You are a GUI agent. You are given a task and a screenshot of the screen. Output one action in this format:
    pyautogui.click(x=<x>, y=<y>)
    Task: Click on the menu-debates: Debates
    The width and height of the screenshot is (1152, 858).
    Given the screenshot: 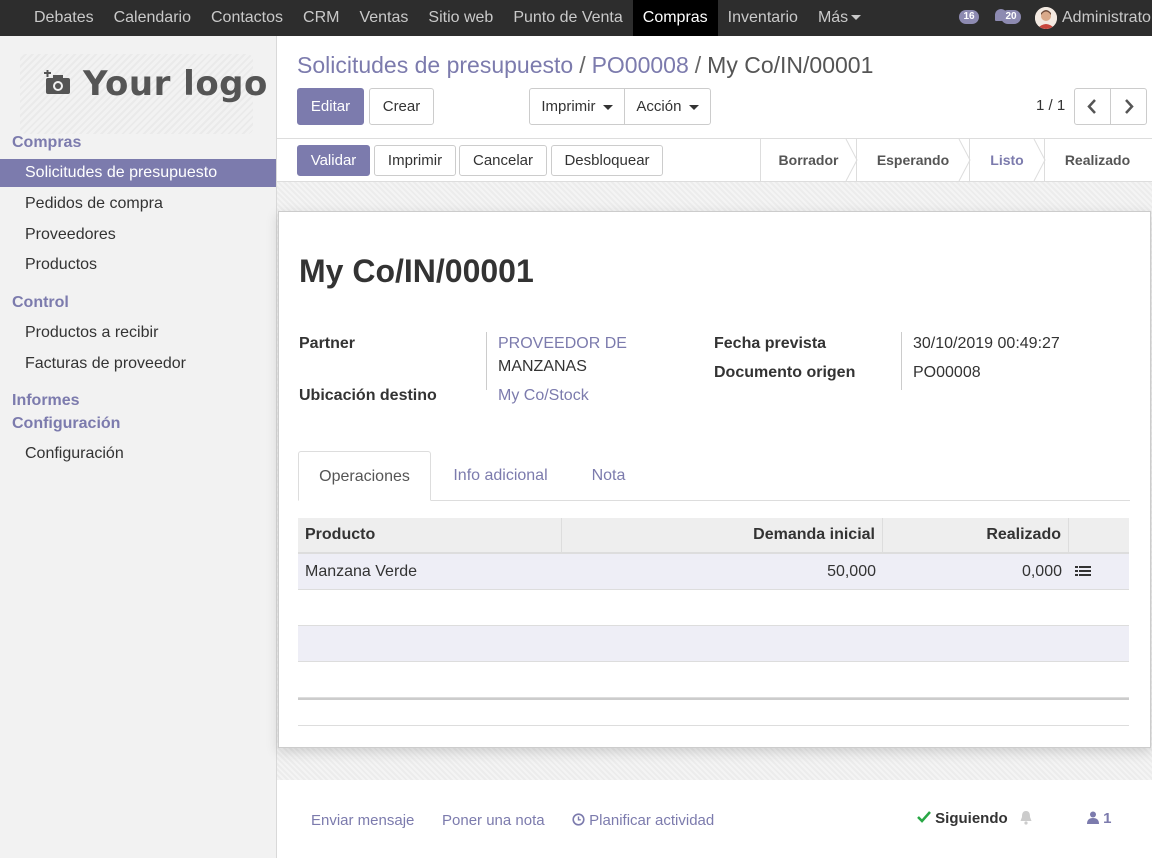 What is the action you would take?
    pyautogui.click(x=64, y=18)
    